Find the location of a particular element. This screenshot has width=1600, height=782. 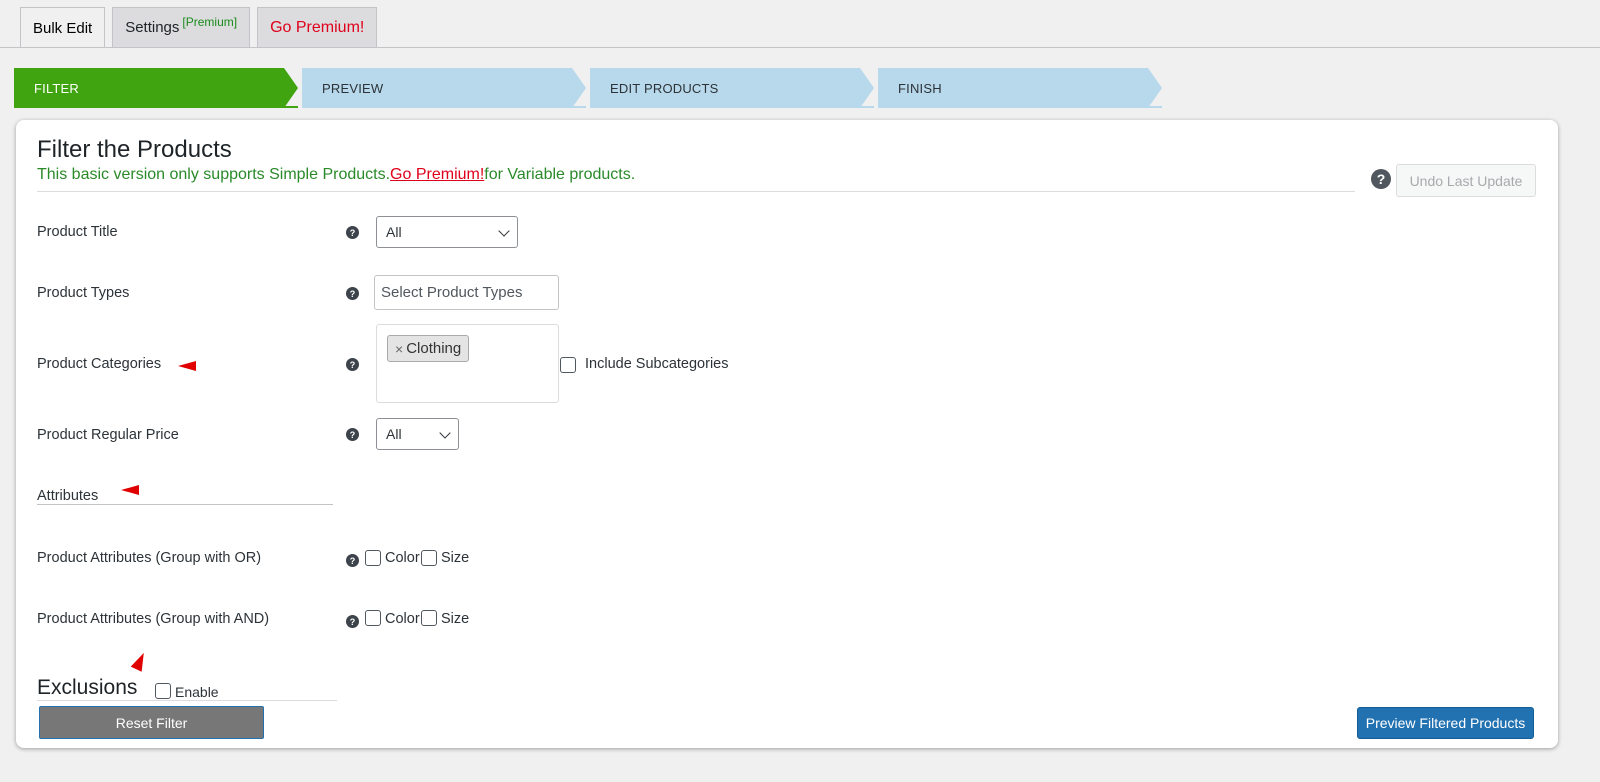

product-types-input: Select Product Types is located at coordinates (466, 292).